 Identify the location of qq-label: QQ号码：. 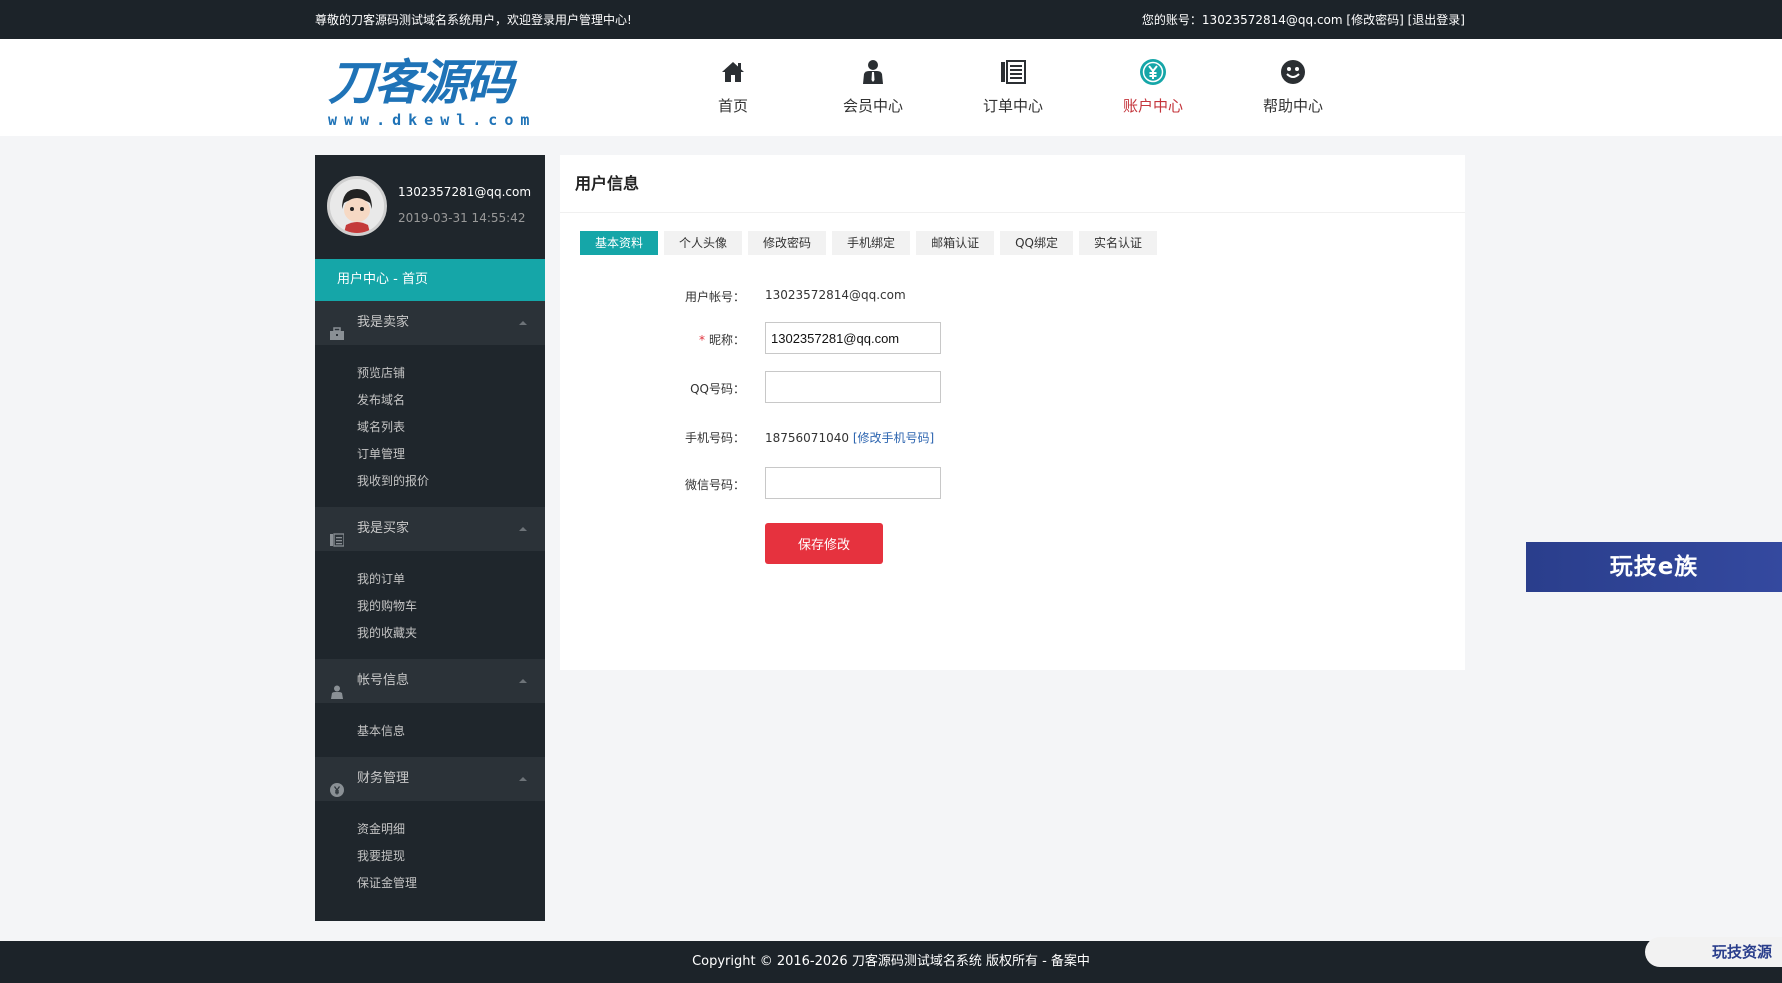
(717, 389).